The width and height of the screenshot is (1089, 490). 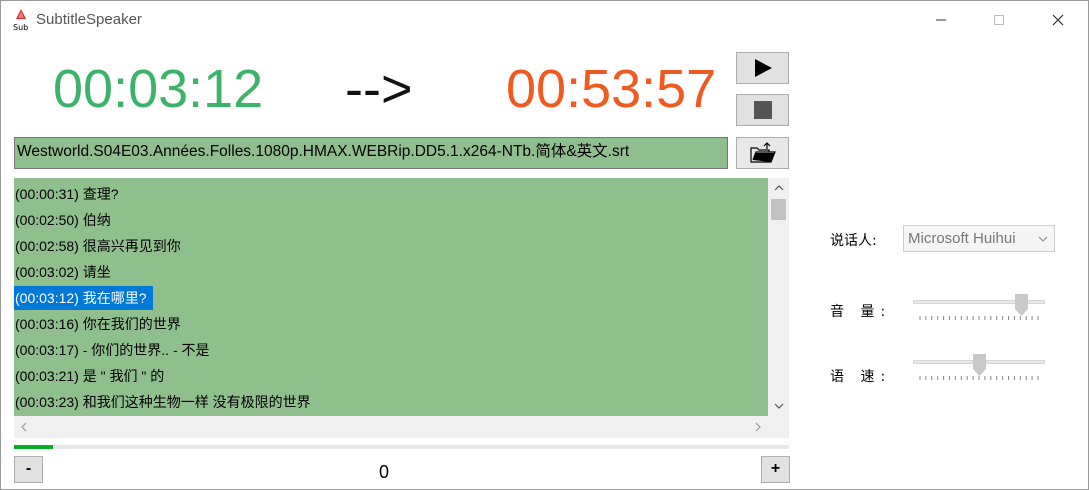 What do you see at coordinates (49, 324) in the screenshot?
I see `subtitle-time: (00:03:16)` at bounding box center [49, 324].